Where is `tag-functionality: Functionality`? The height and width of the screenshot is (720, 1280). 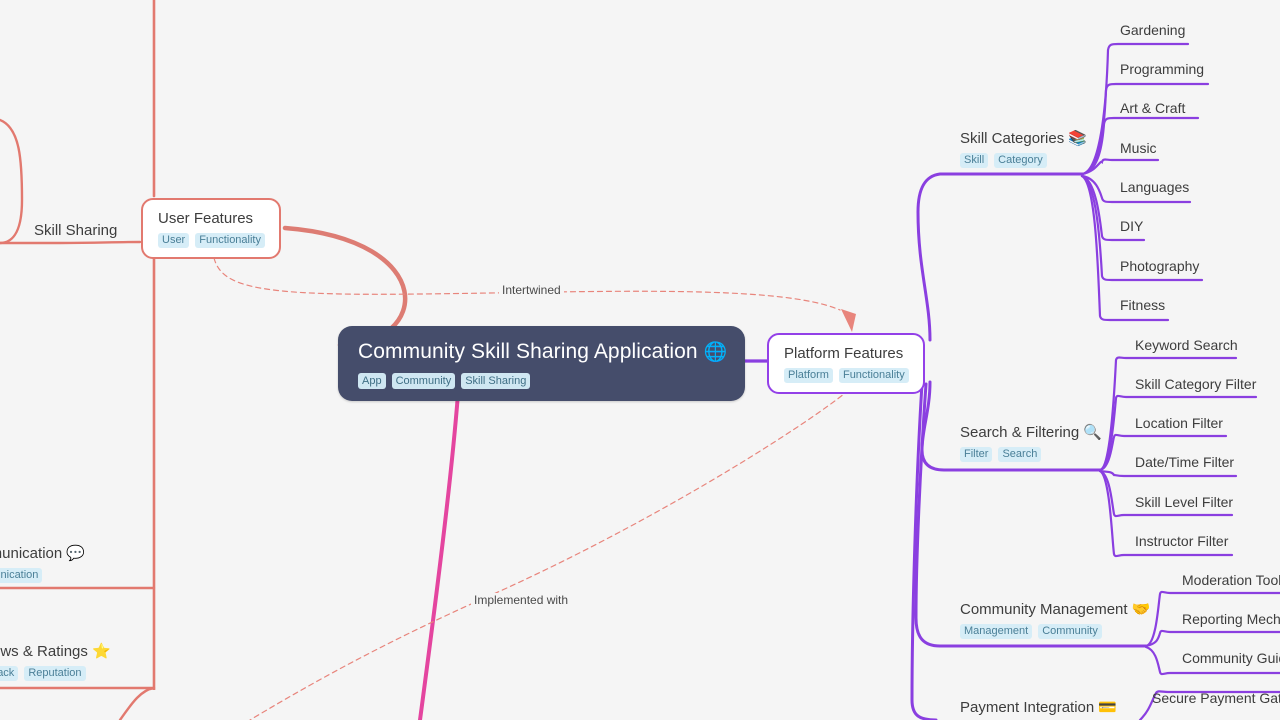 tag-functionality: Functionality is located at coordinates (230, 240).